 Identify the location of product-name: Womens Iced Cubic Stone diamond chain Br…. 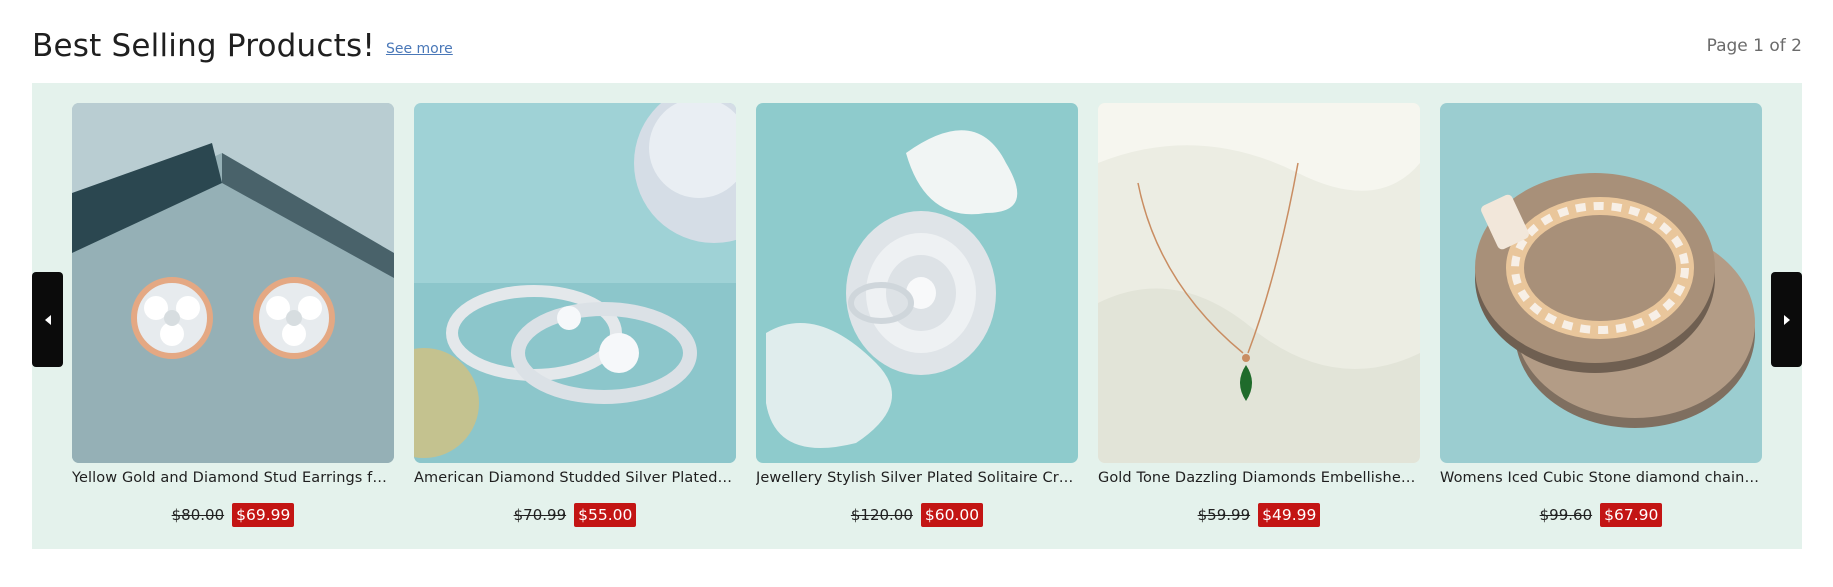
(1601, 478).